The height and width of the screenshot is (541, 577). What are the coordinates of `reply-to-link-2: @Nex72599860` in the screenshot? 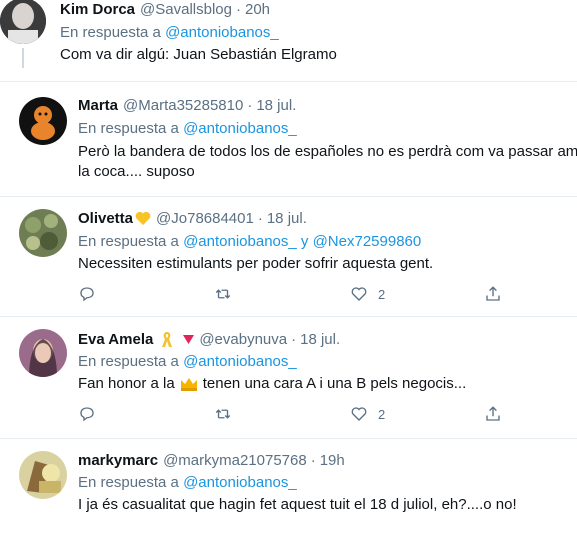 It's located at (367, 241).